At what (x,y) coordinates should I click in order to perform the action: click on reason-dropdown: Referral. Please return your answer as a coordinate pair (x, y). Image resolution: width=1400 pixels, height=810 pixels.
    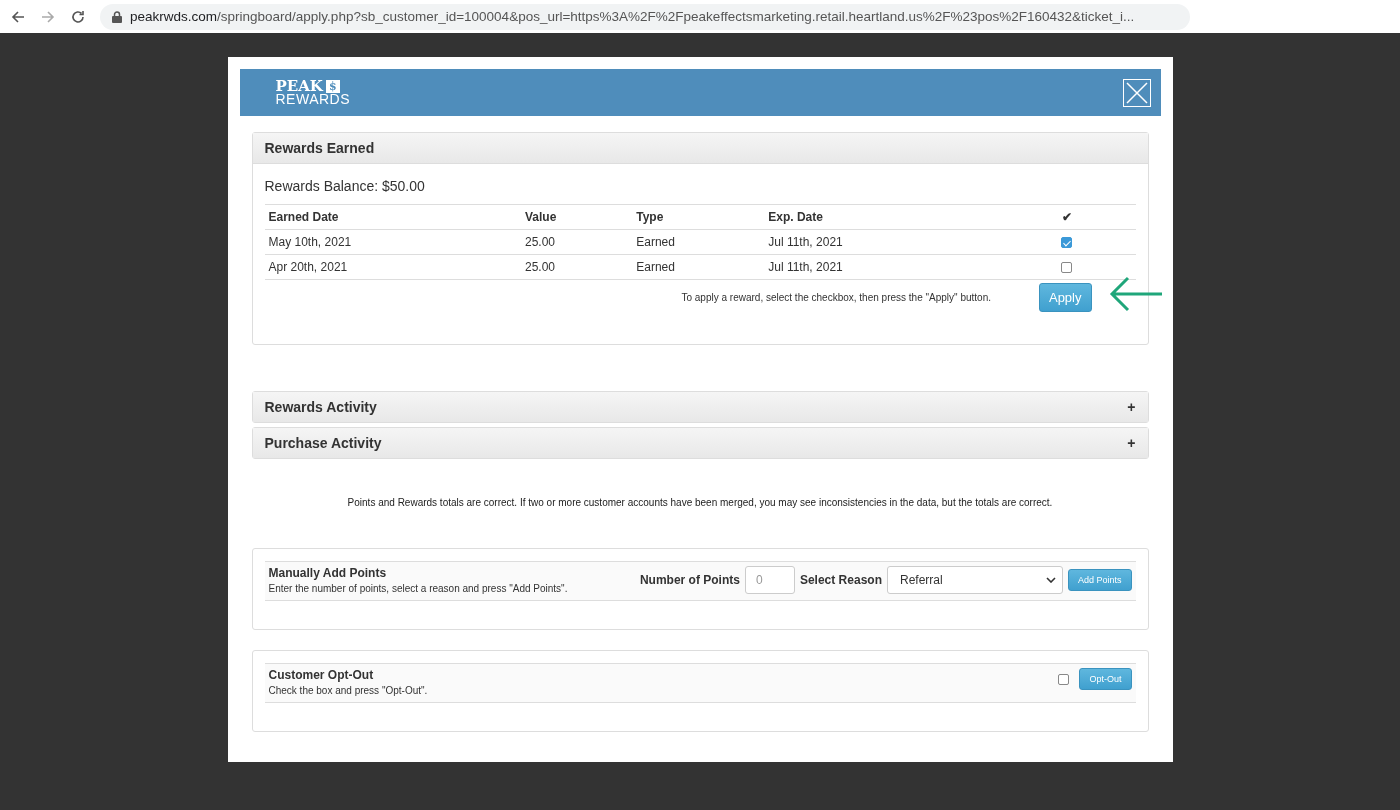
    Looking at the image, I should click on (974, 580).